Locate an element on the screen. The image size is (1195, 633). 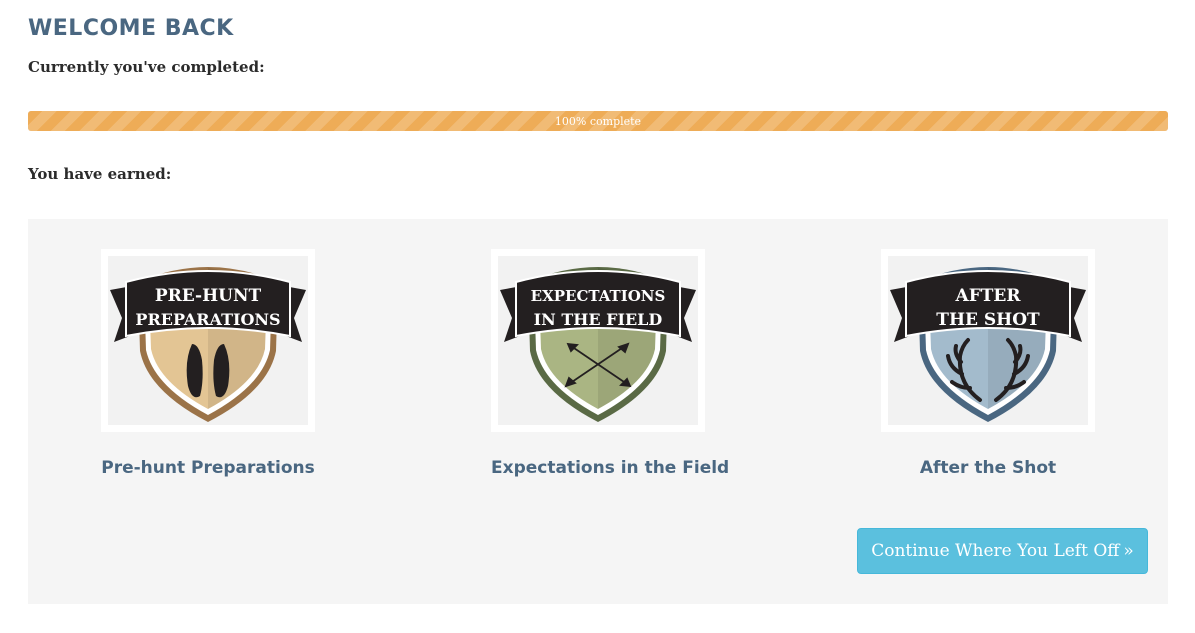
badge-image-pre-hunt: PRE-HUNT PREPARATIONS is located at coordinates (208, 340).